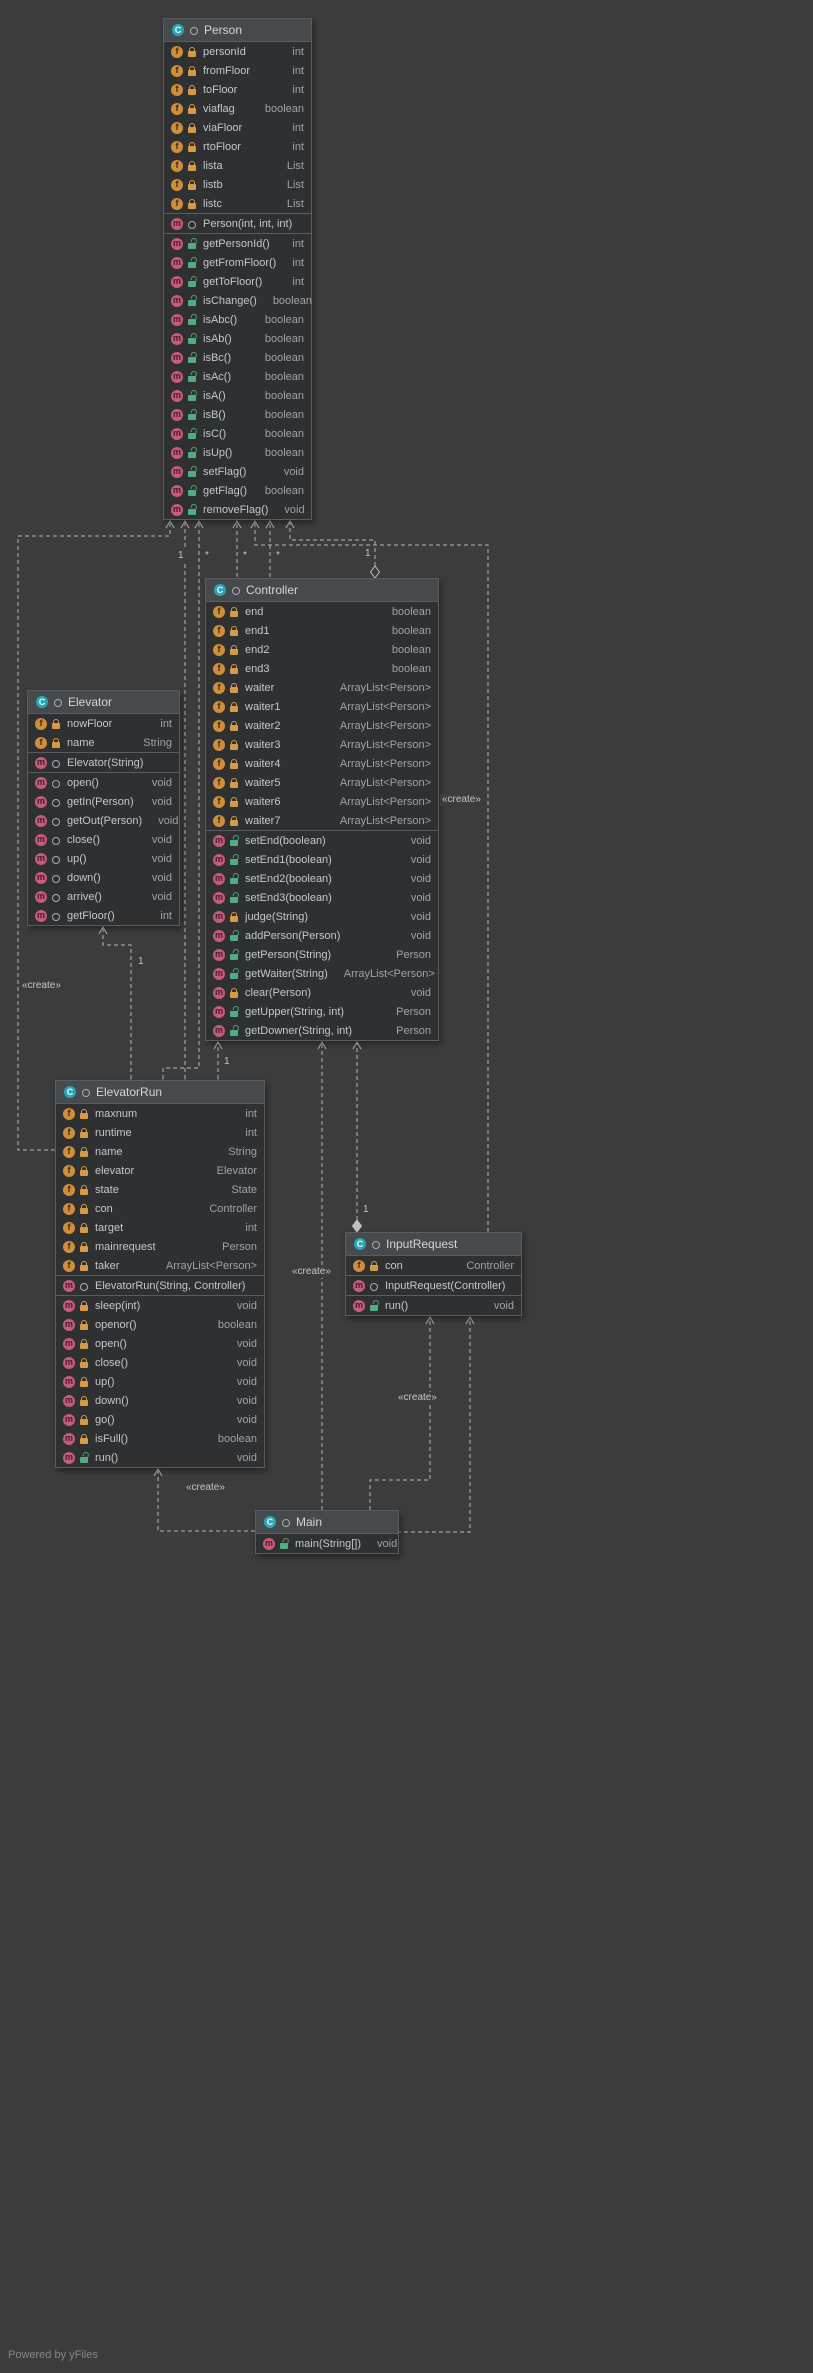 The image size is (813, 2373). I want to click on member-name: close(), so click(84, 839).